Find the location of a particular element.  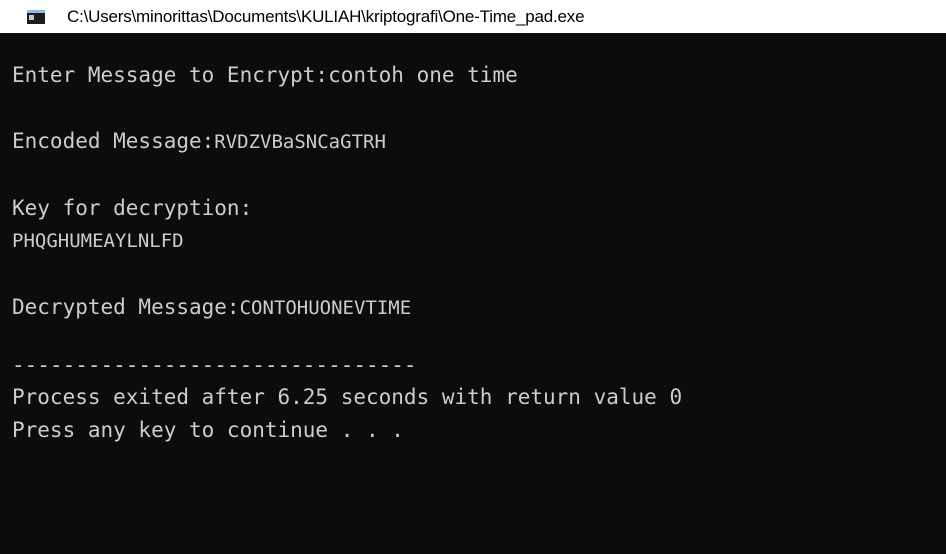

decrypted-label: Decrypted Message: is located at coordinates (126, 307).